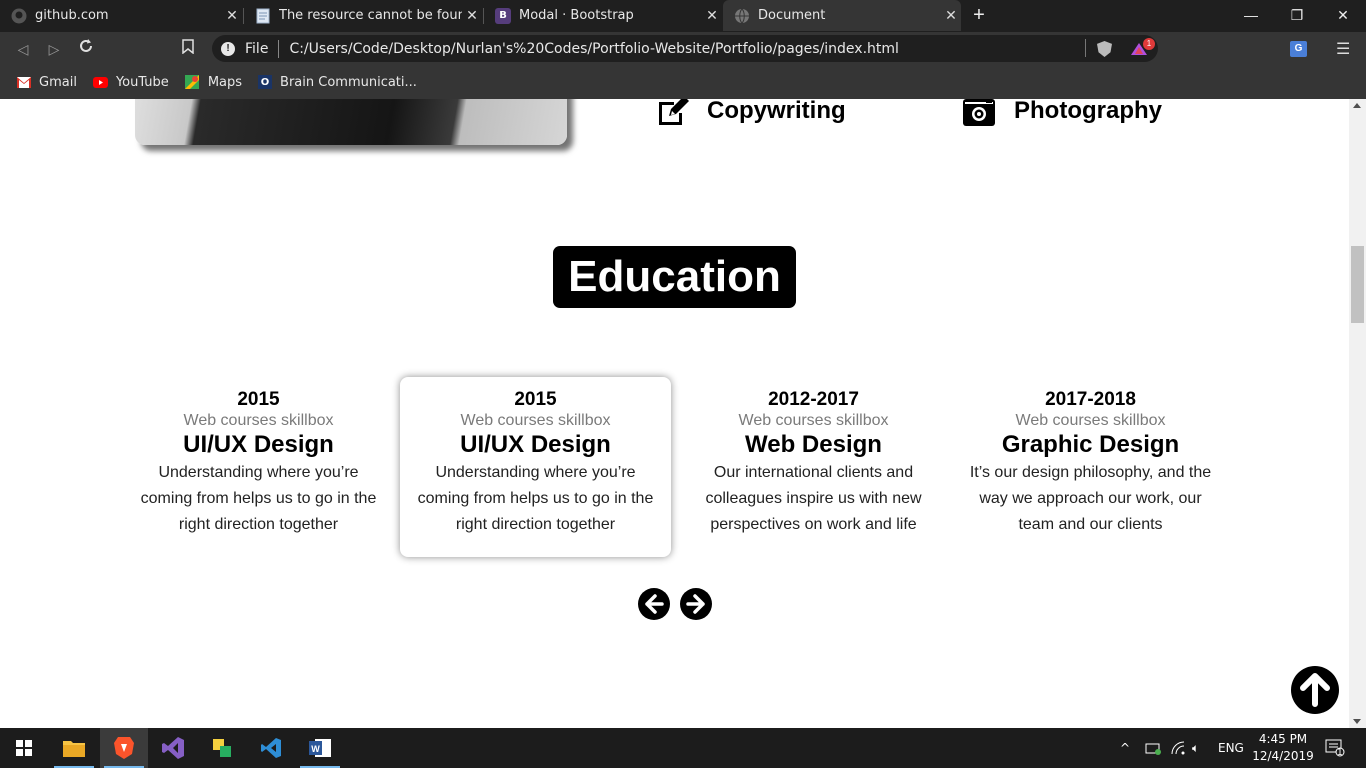 The height and width of the screenshot is (768, 1366). Describe the element at coordinates (142, 82) in the screenshot. I see `bookmark-label: YouTube` at that location.